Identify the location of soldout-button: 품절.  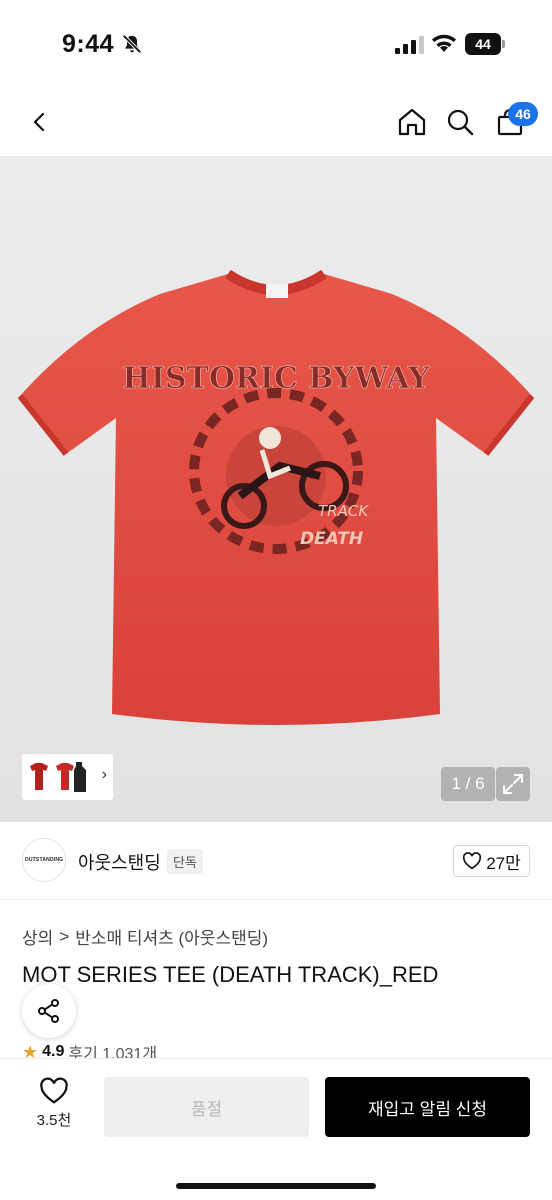
(206, 1107).